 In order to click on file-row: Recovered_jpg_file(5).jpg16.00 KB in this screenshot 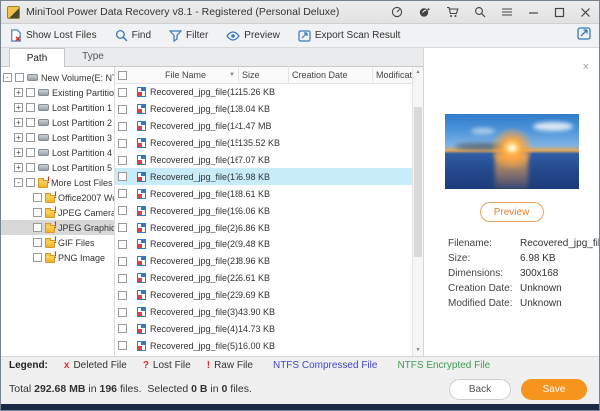, I will do `click(263, 345)`.